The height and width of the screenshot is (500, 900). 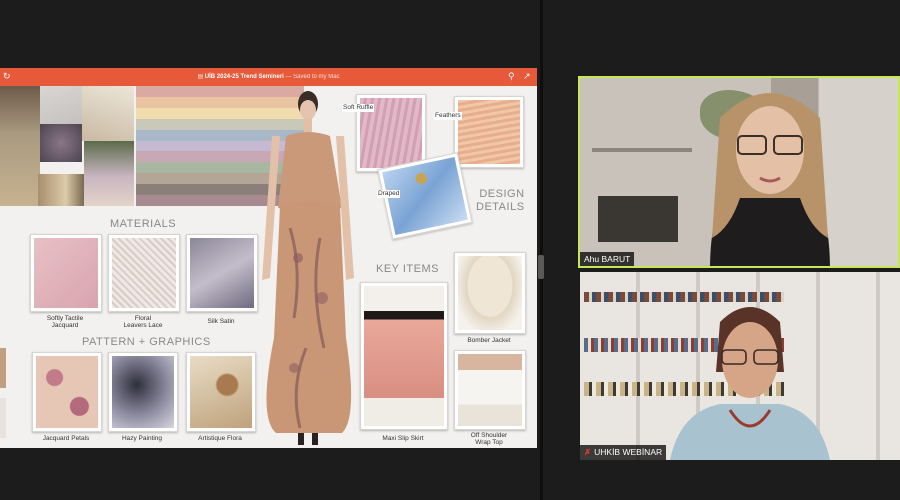 What do you see at coordinates (312, 77) in the screenshot?
I see `save-status: — Saved to my Mac` at bounding box center [312, 77].